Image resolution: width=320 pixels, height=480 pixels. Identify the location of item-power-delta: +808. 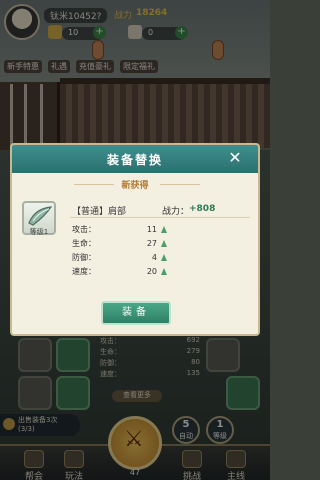
(202, 209).